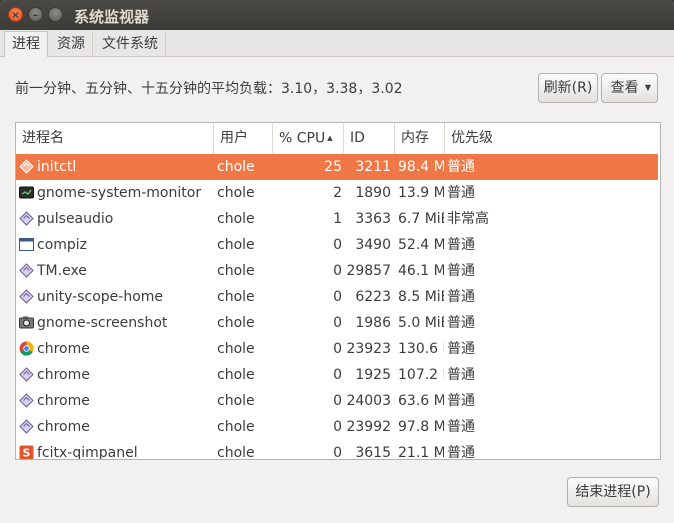 The image size is (674, 523). I want to click on pid-cell: 6223, so click(373, 297).